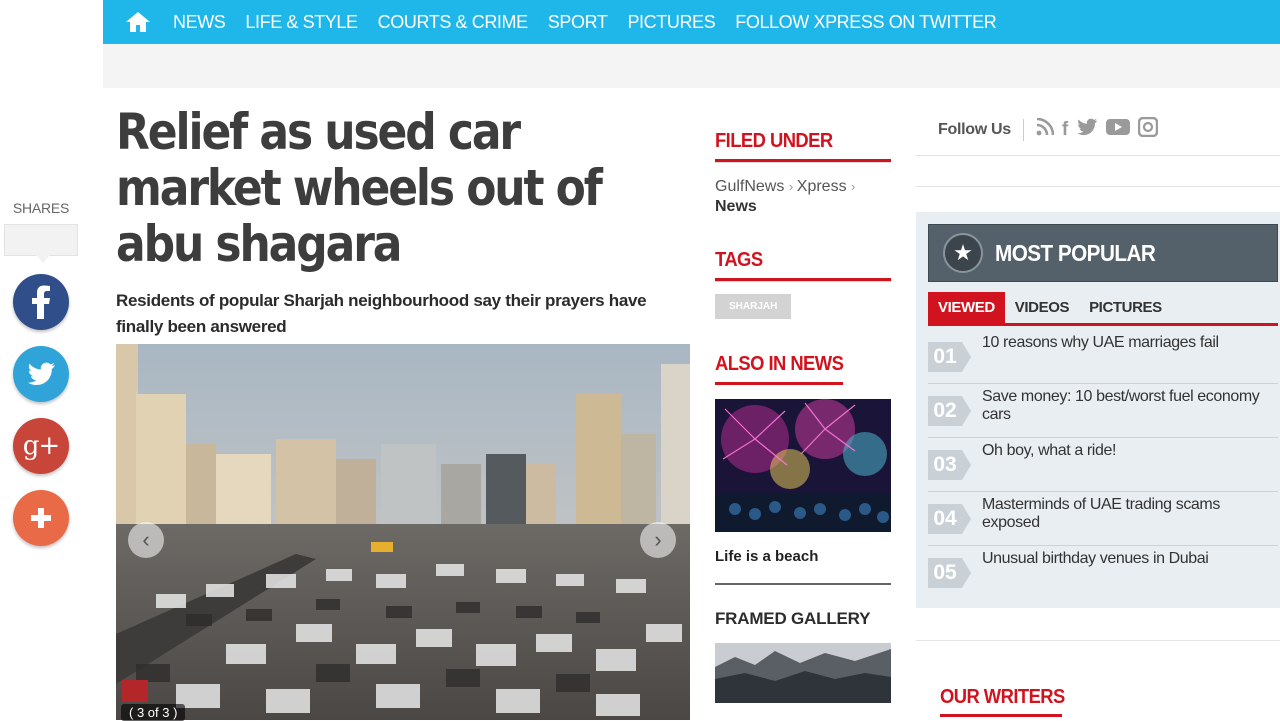 This screenshot has width=1280, height=721. I want to click on rank-number: 01, so click(949, 357).